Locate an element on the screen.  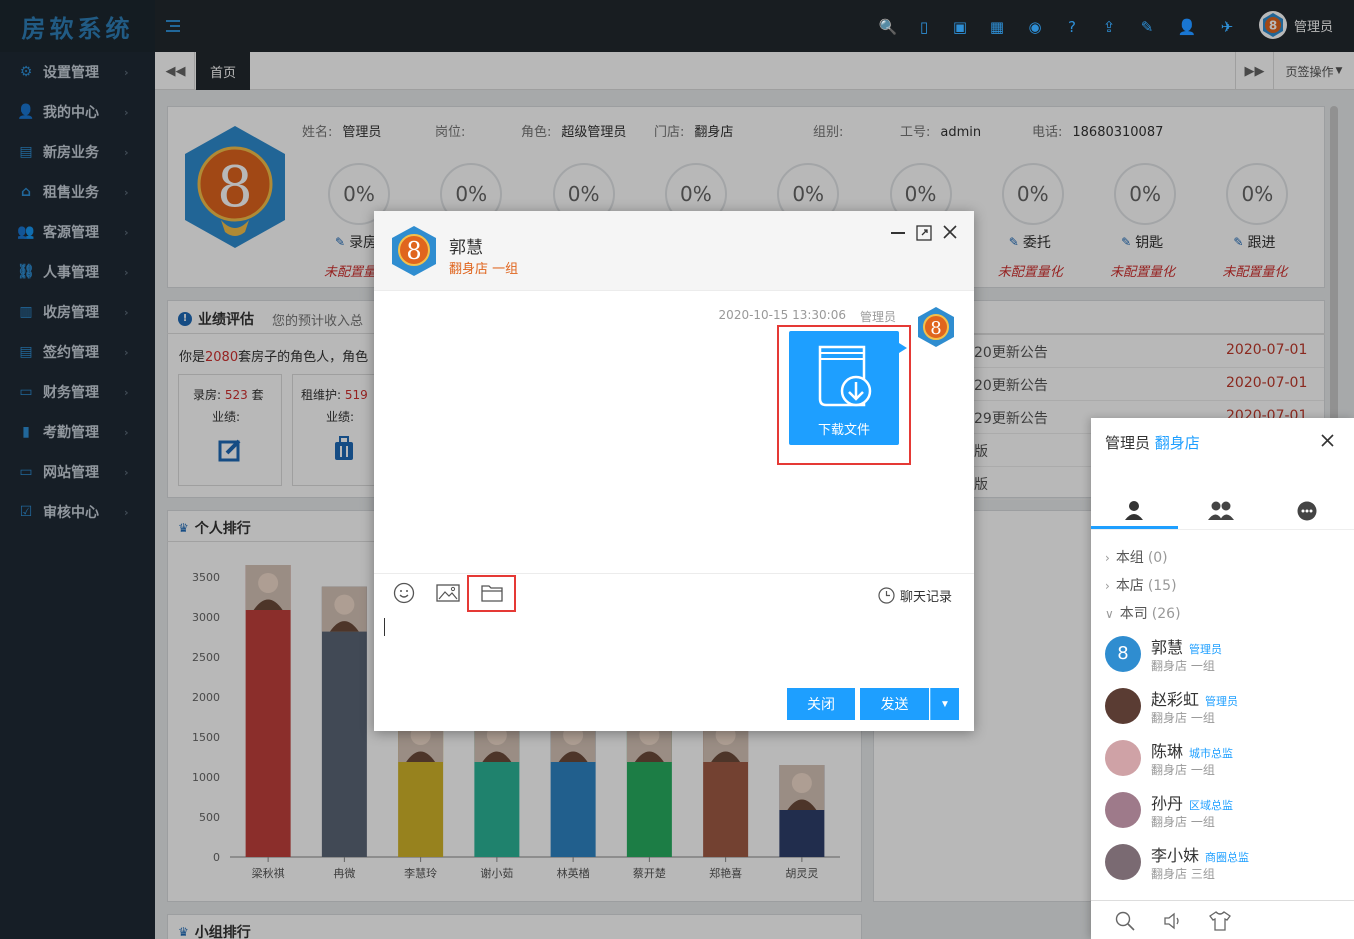
maximize-icon is located at coordinates (924, 233).